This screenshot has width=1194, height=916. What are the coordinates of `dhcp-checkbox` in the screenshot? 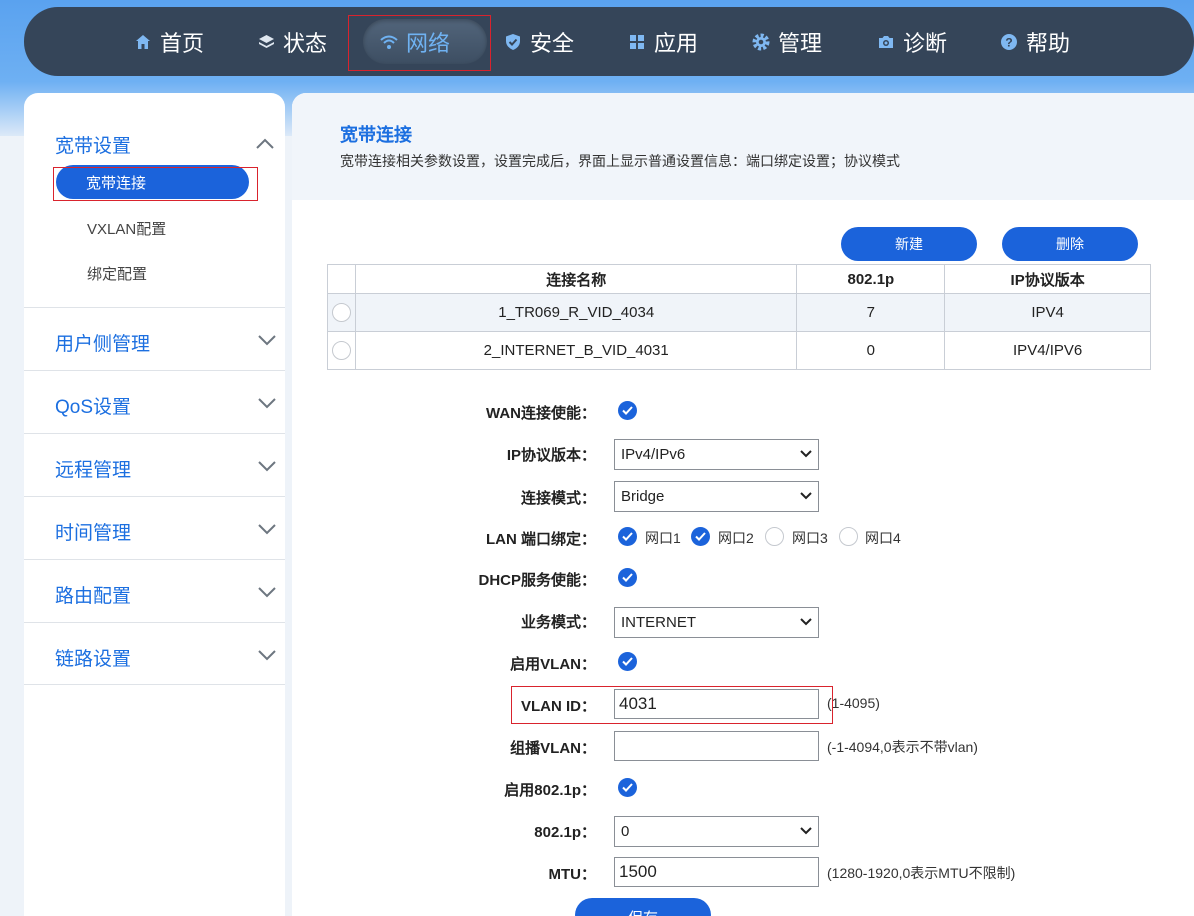 It's located at (627, 577).